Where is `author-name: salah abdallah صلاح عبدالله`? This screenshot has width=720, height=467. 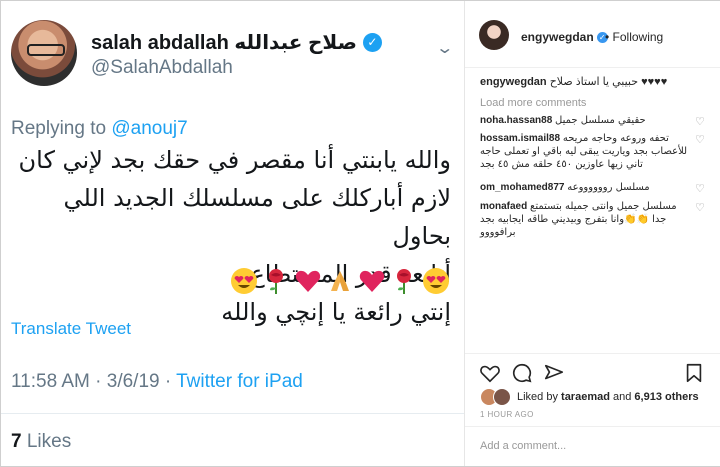
author-name: salah abdallah صلاح عبدالله is located at coordinates (224, 42).